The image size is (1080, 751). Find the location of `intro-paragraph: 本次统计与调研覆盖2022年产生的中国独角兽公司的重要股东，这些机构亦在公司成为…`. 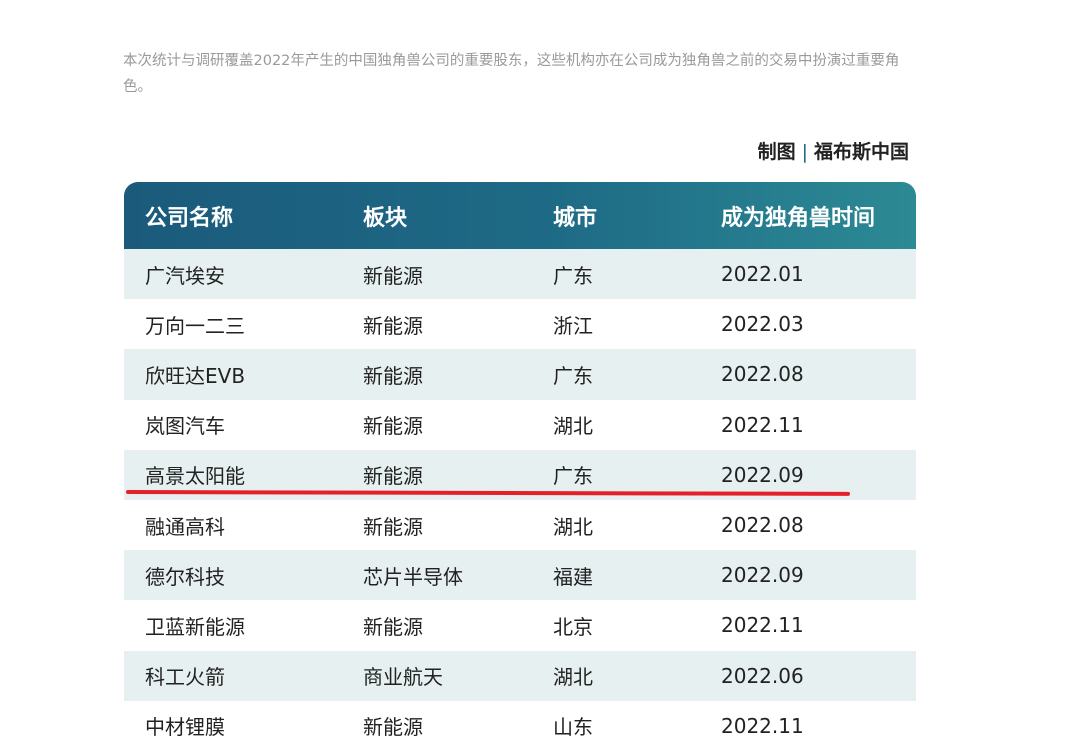

intro-paragraph: 本次统计与调研覆盖2022年产生的中国独角兽公司的重要股东，这些机构亦在公司成为… is located at coordinates (511, 74).